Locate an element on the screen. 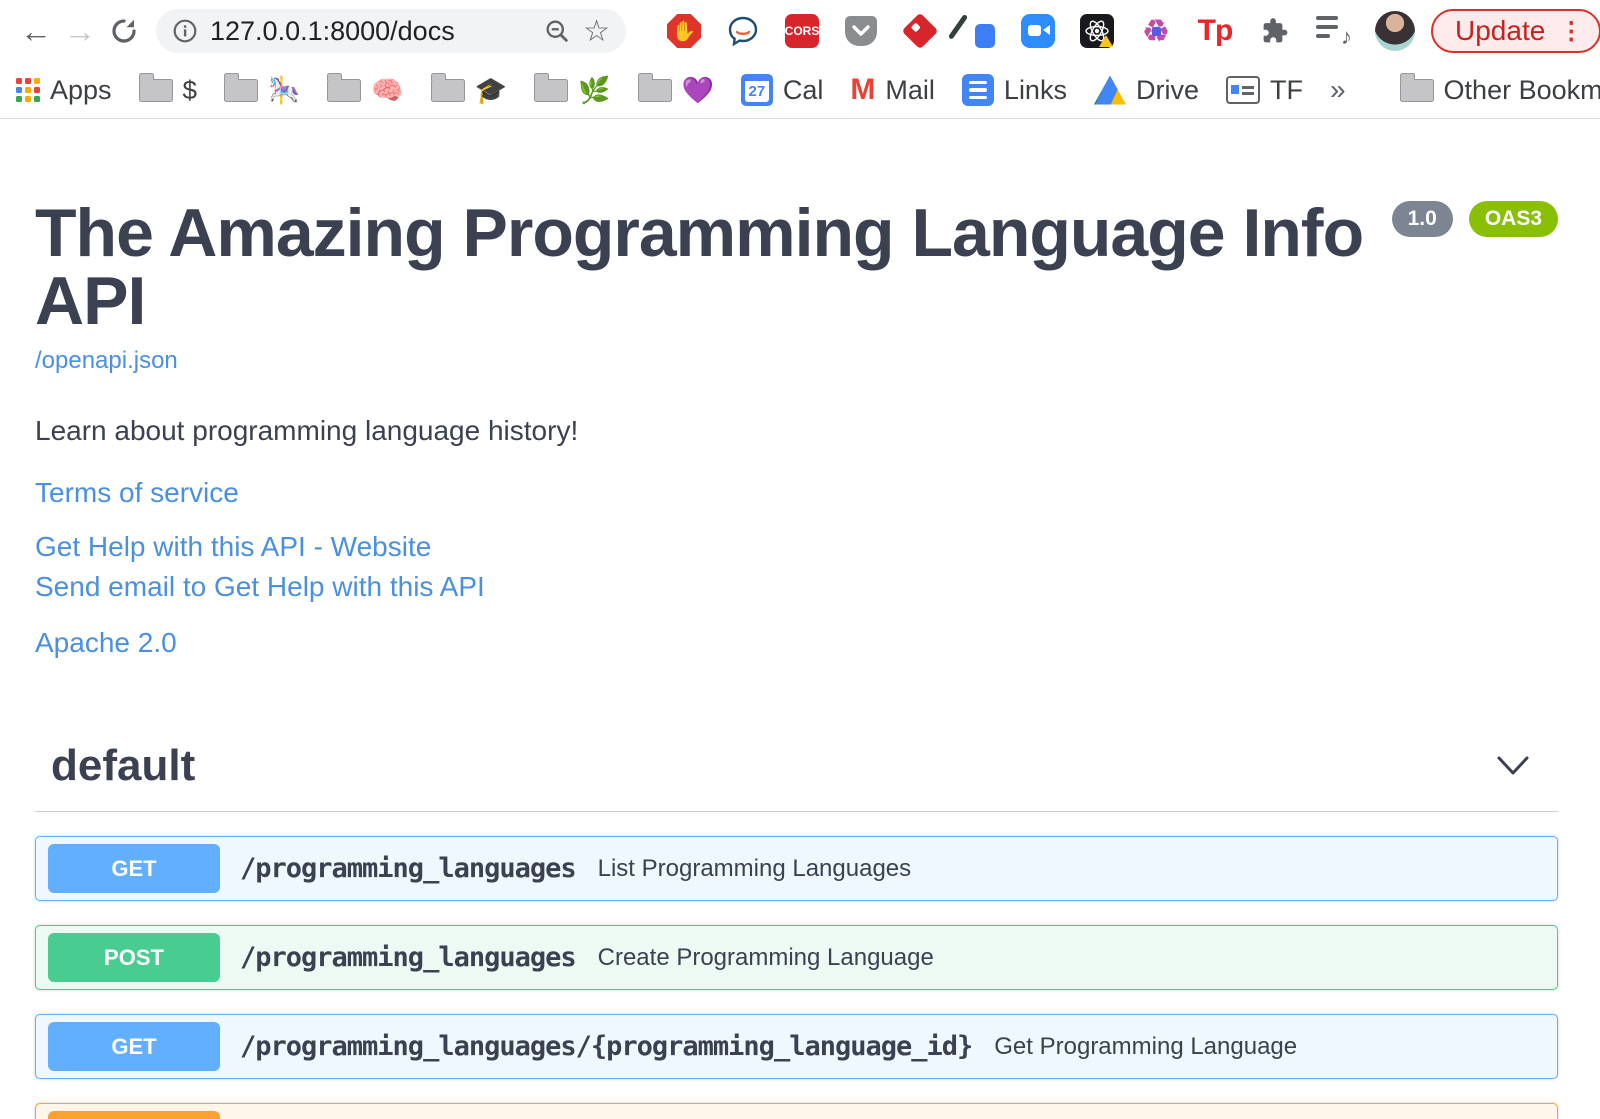  extensions-row: ✋ CORS ♻ Tp ♪ is located at coordinates (1009, 31).